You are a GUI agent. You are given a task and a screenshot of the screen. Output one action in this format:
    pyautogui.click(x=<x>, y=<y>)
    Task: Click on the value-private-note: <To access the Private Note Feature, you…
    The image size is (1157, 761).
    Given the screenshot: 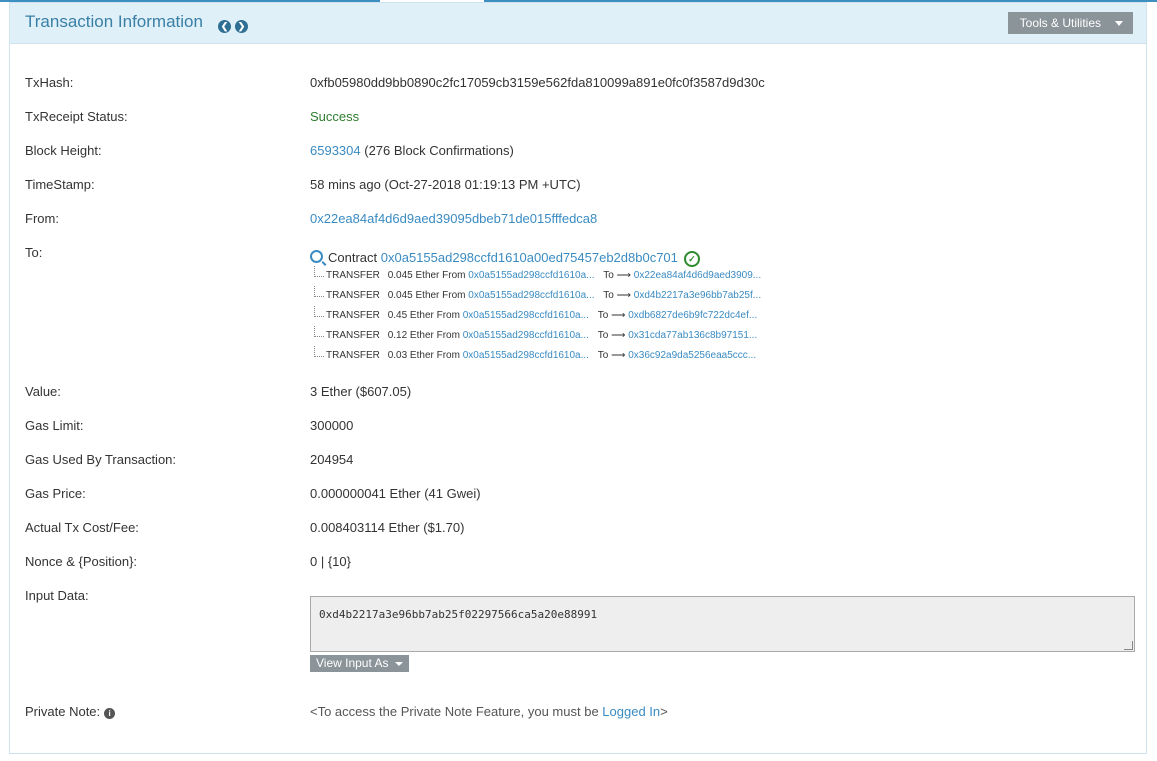 What is the action you would take?
    pyautogui.click(x=489, y=711)
    